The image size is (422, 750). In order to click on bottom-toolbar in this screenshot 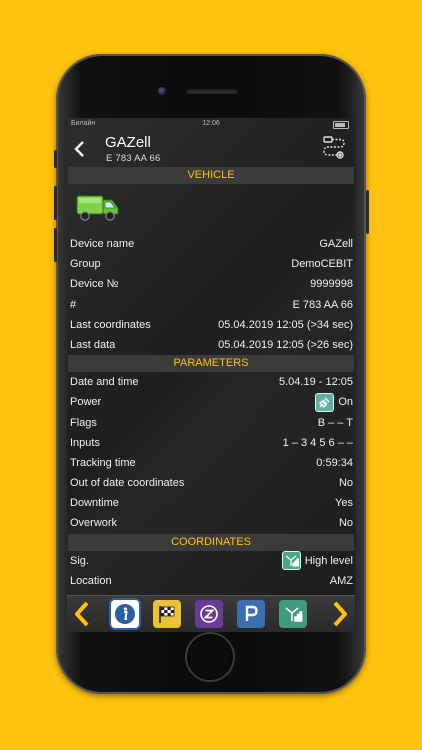, I will do `click(211, 613)`.